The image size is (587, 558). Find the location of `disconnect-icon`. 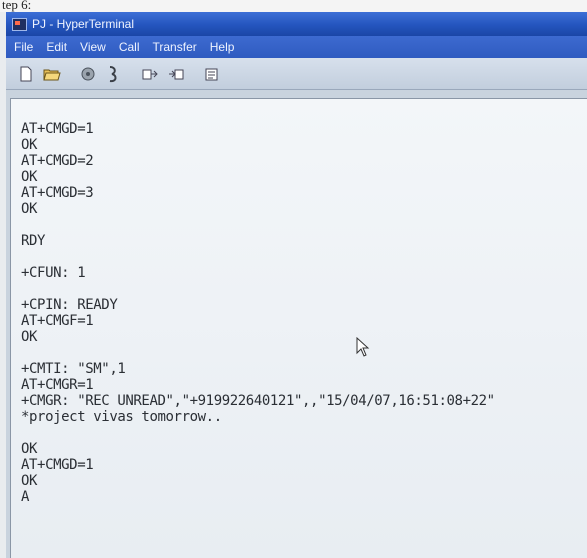

disconnect-icon is located at coordinates (88, 74).